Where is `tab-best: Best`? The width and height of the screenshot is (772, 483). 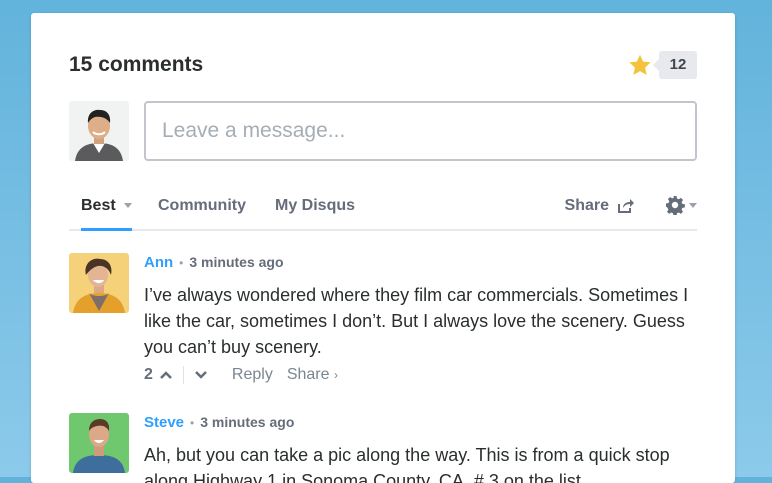
tab-best: Best is located at coordinates (106, 212).